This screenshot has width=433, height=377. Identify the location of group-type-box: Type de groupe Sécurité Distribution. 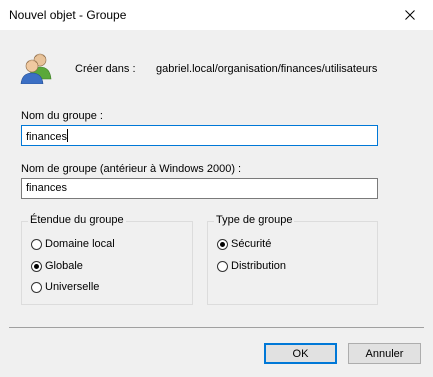
(292, 259).